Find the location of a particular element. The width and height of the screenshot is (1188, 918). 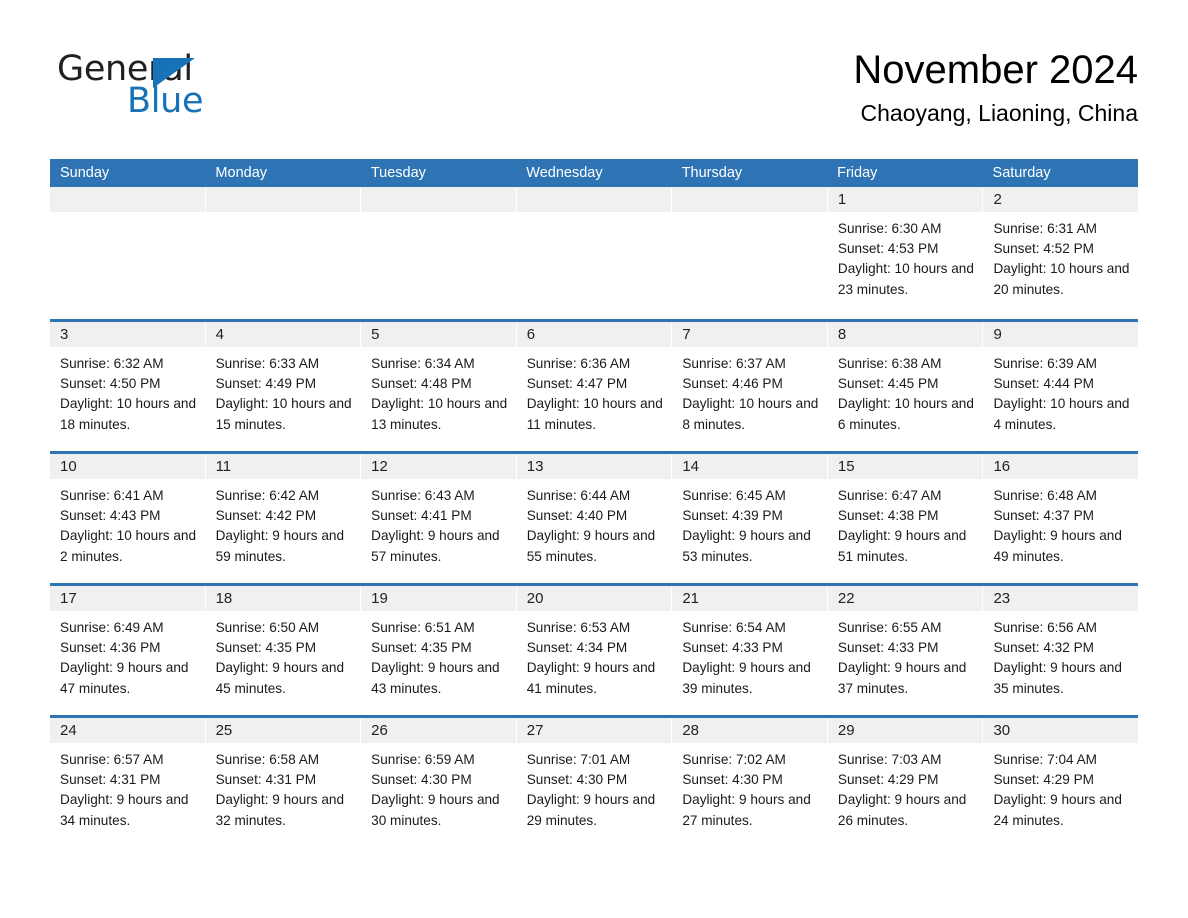

day-number-strip: 28 is located at coordinates (749, 730).